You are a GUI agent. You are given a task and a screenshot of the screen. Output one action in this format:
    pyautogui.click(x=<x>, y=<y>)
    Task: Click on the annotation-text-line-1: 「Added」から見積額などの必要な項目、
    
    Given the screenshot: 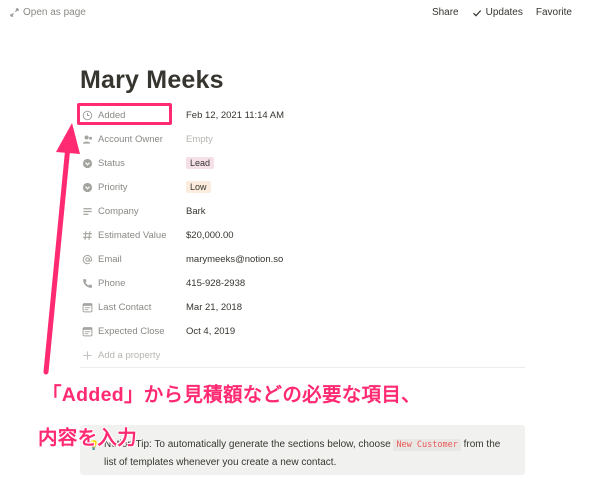 What is the action you would take?
    pyautogui.click(x=231, y=395)
    